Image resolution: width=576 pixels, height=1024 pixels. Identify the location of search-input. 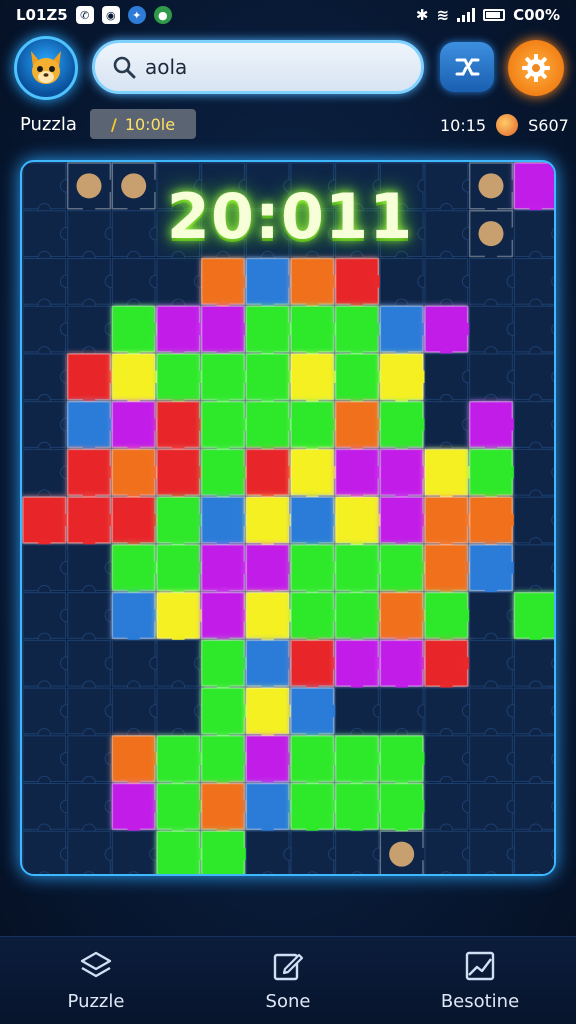
(275, 67).